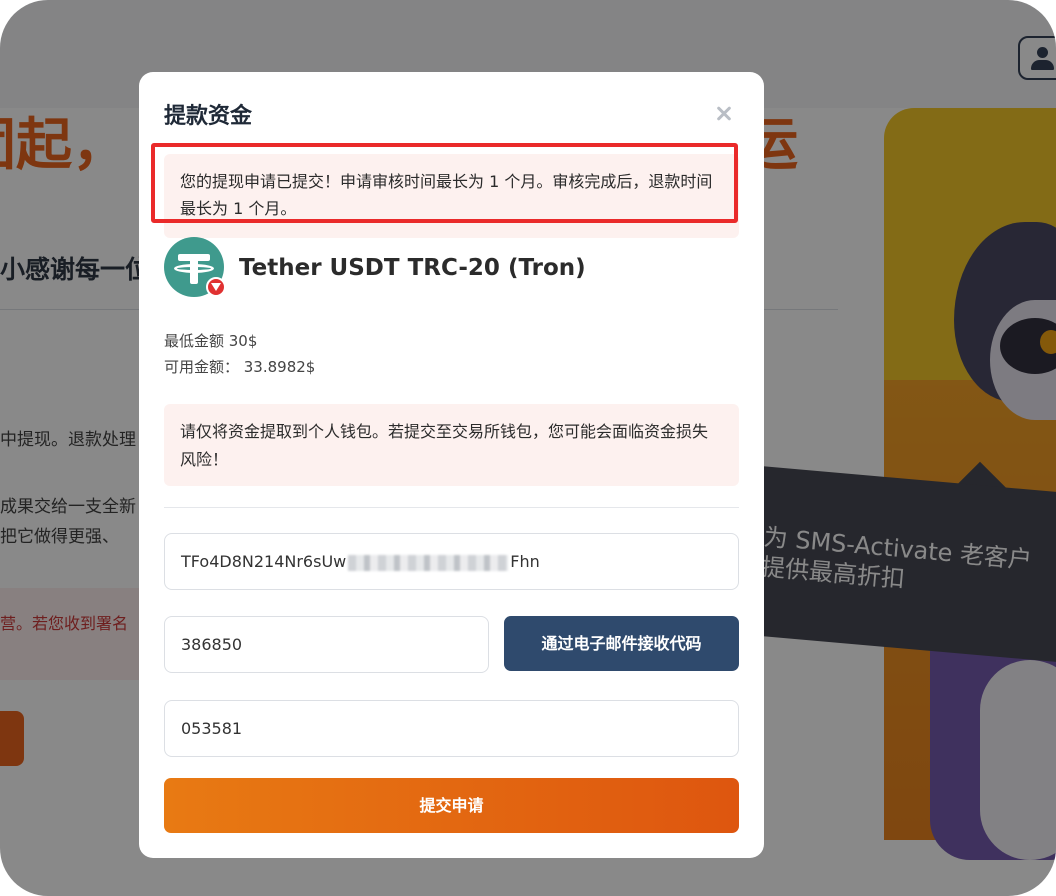  Describe the element at coordinates (208, 116) in the screenshot. I see `modal-title: 提款资金` at that location.